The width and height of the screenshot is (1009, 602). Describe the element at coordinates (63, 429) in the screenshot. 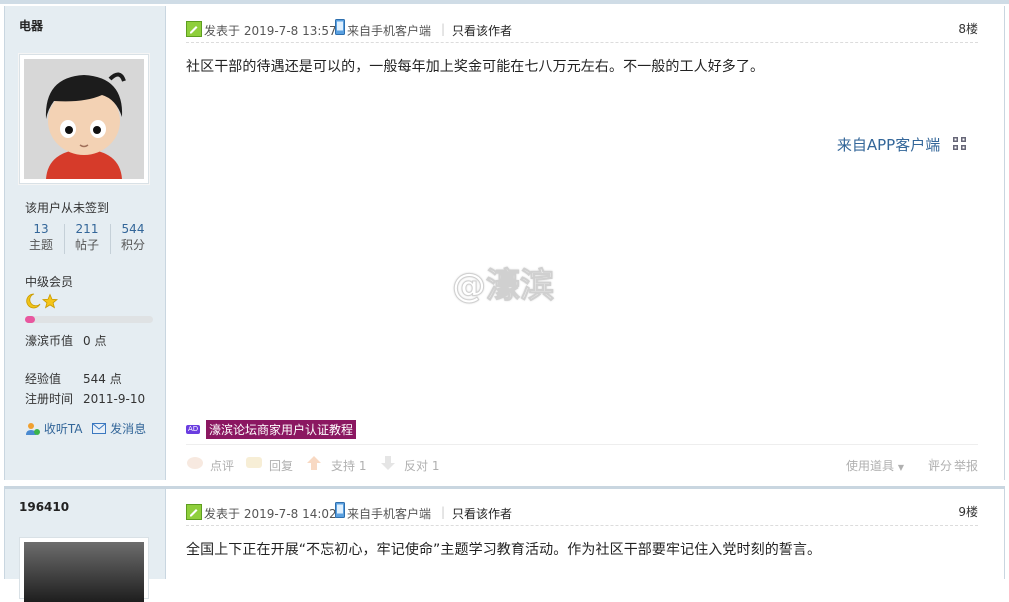

I see `follow-link: 收听TA` at that location.